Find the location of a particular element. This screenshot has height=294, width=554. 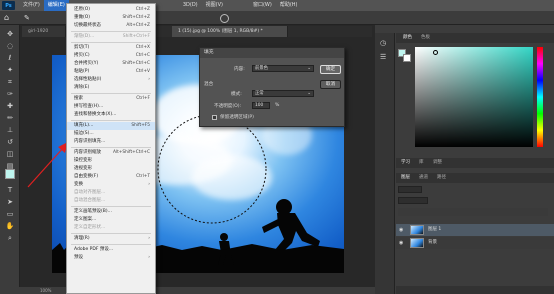

menu-item-copy-merged: 合并拷贝(Y) Shift+Ctrl+C is located at coordinates (111, 64).